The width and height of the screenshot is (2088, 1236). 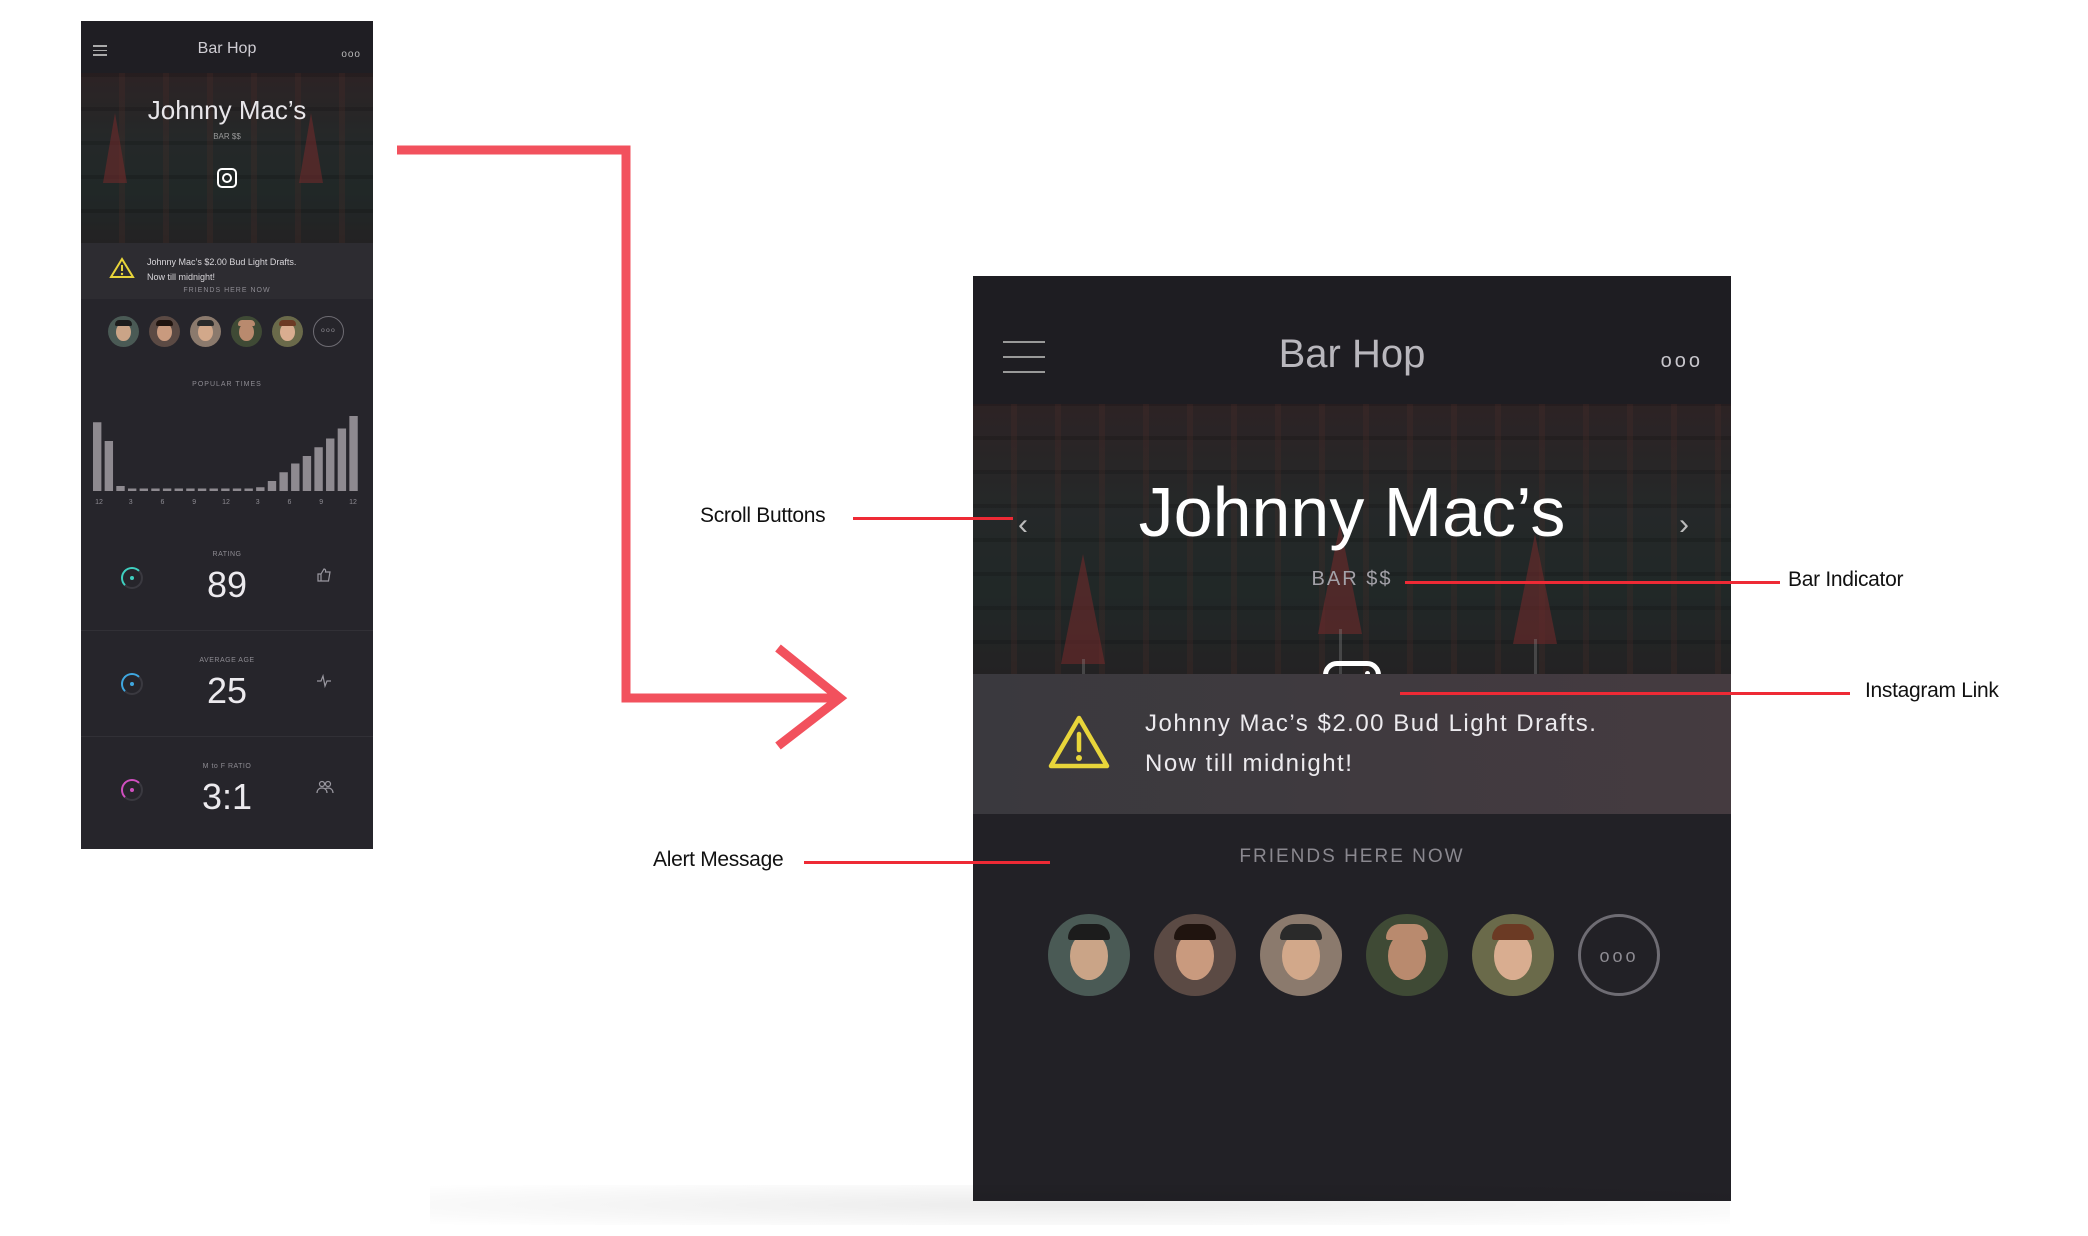 I want to click on popular-times-chart: 12 3 6 9 12 3 6 9 12, so click(x=225, y=461).